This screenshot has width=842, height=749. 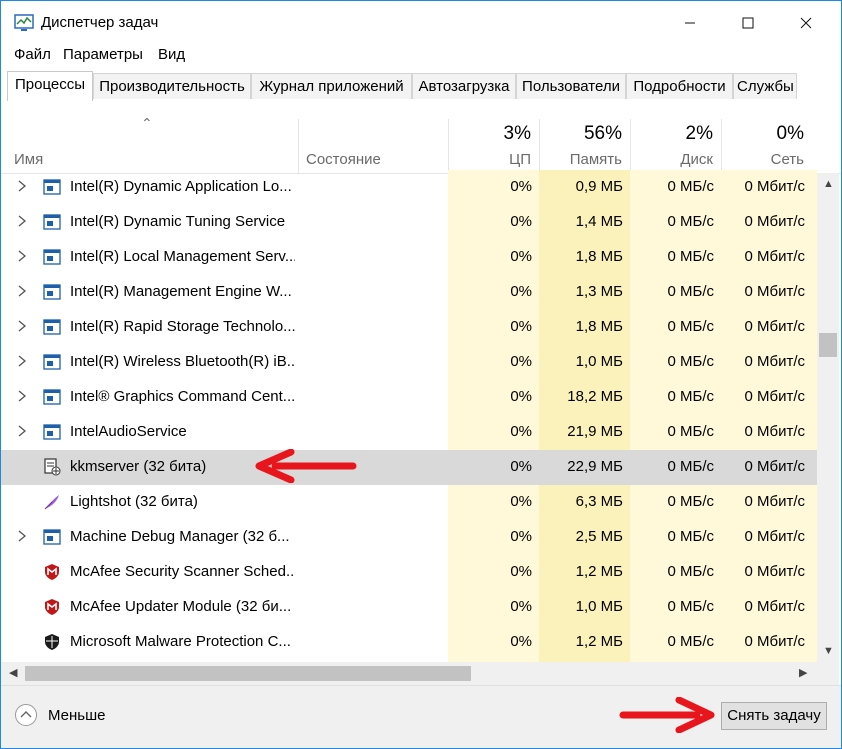 What do you see at coordinates (828, 417) in the screenshot?
I see `vertical-scrollbar: ▲ ▼` at bounding box center [828, 417].